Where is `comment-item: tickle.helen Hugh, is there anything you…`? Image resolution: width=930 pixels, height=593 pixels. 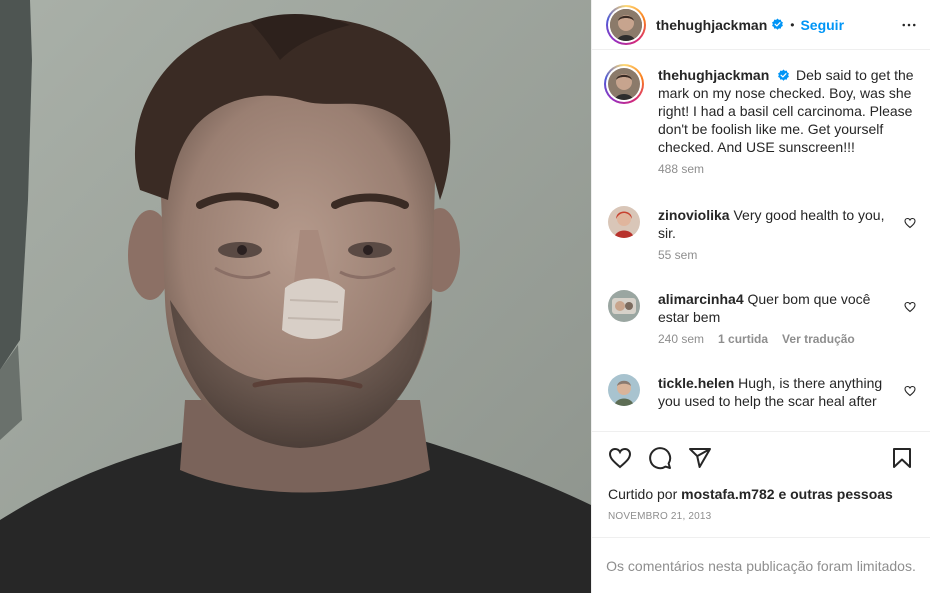 comment-item: tickle.helen Hugh, is there anything you… is located at coordinates (762, 392).